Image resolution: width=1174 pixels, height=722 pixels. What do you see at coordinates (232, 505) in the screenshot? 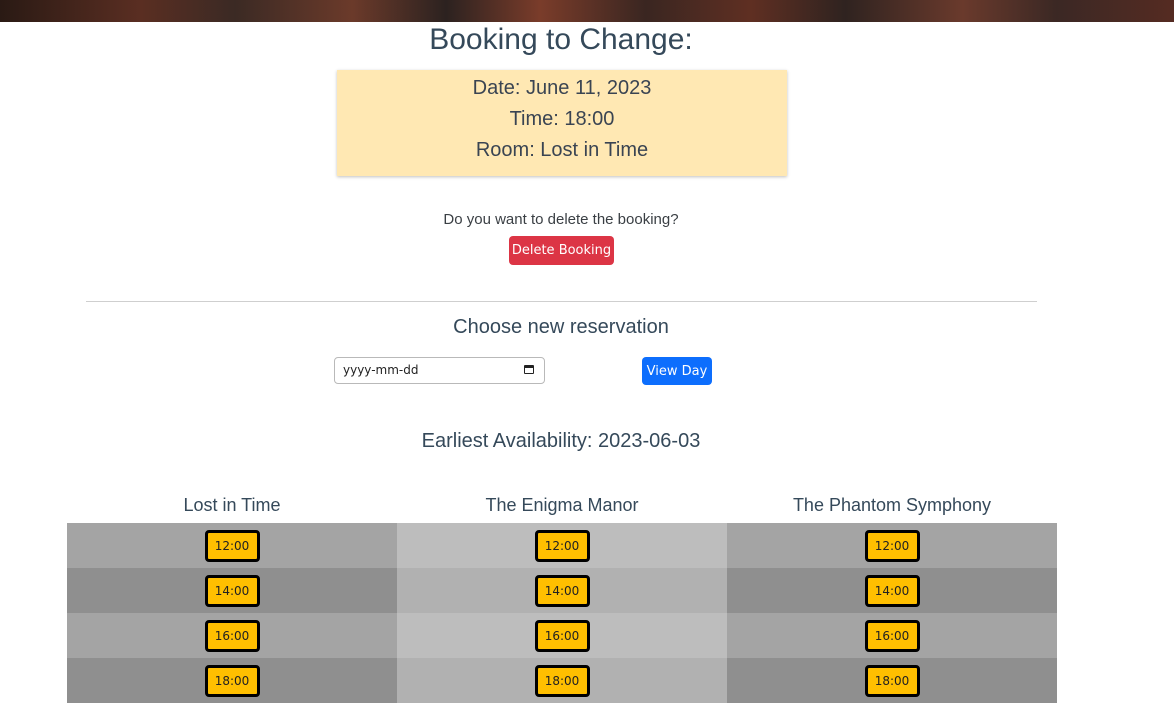
I see `room-name: Lost in Time` at bounding box center [232, 505].